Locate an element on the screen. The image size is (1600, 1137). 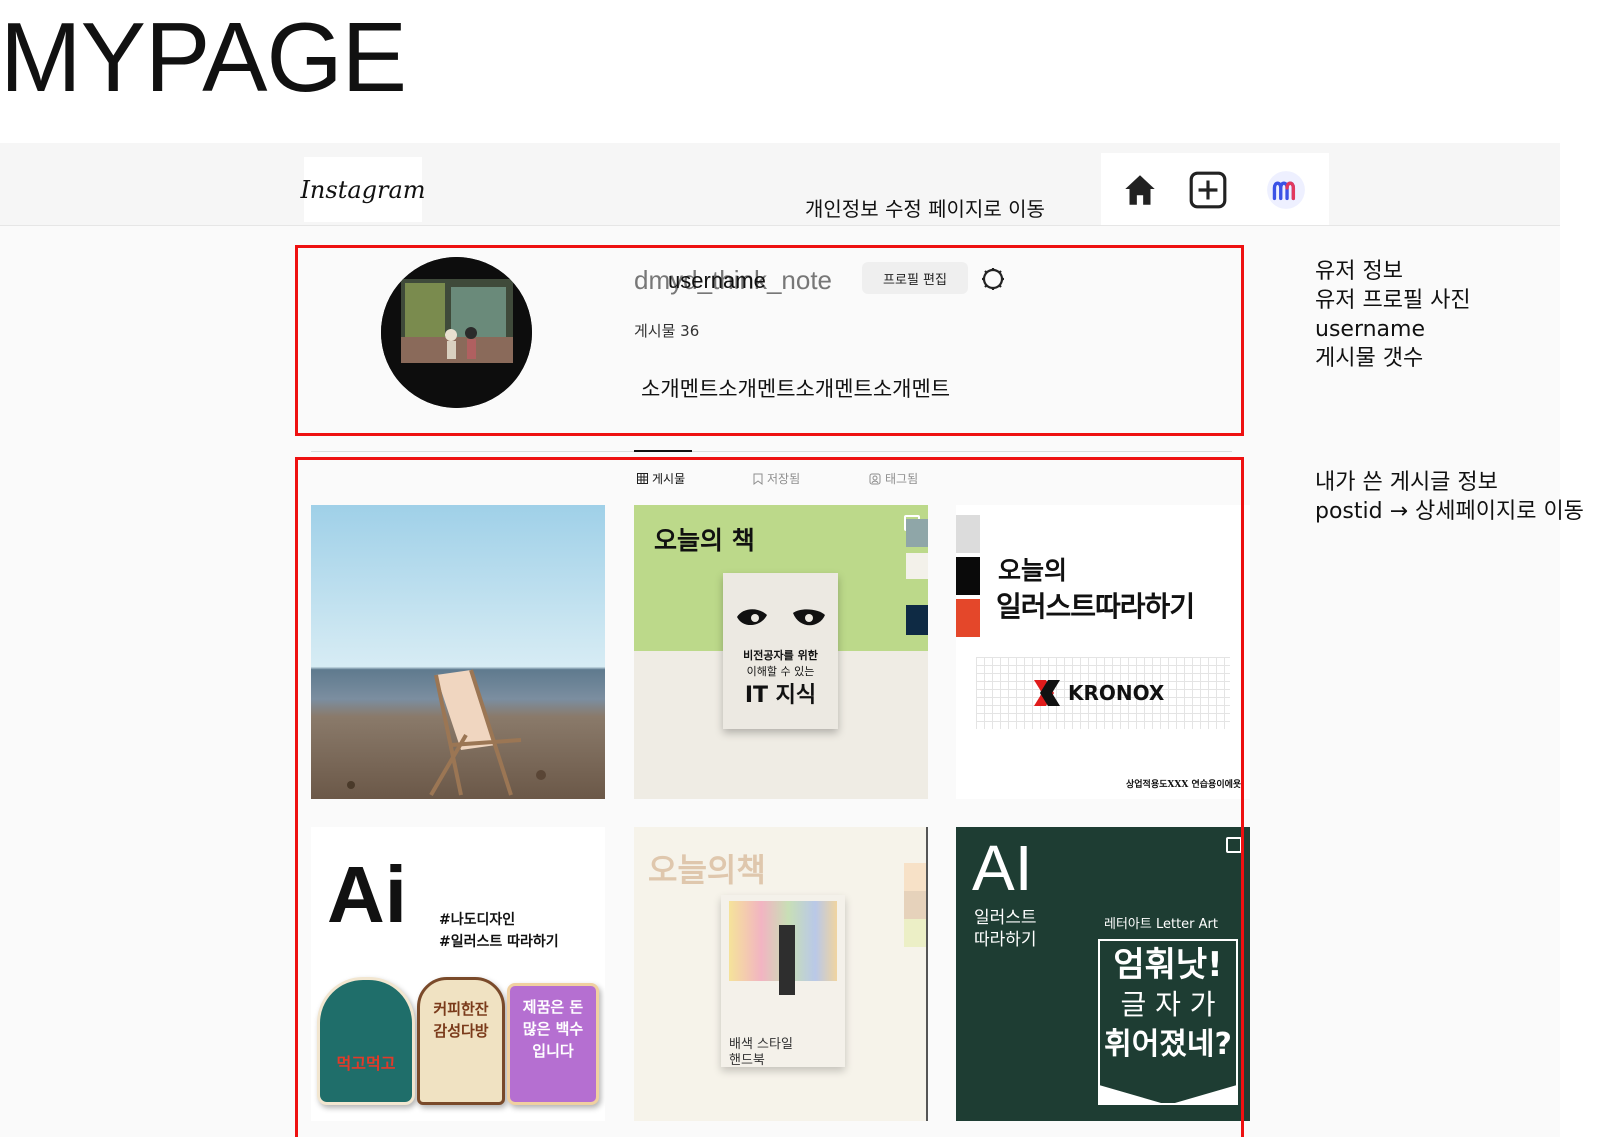
posts-annotation: 내가 쓴 게시글 정보 postid → 상세페이지로 이동 is located at coordinates (1449, 497).